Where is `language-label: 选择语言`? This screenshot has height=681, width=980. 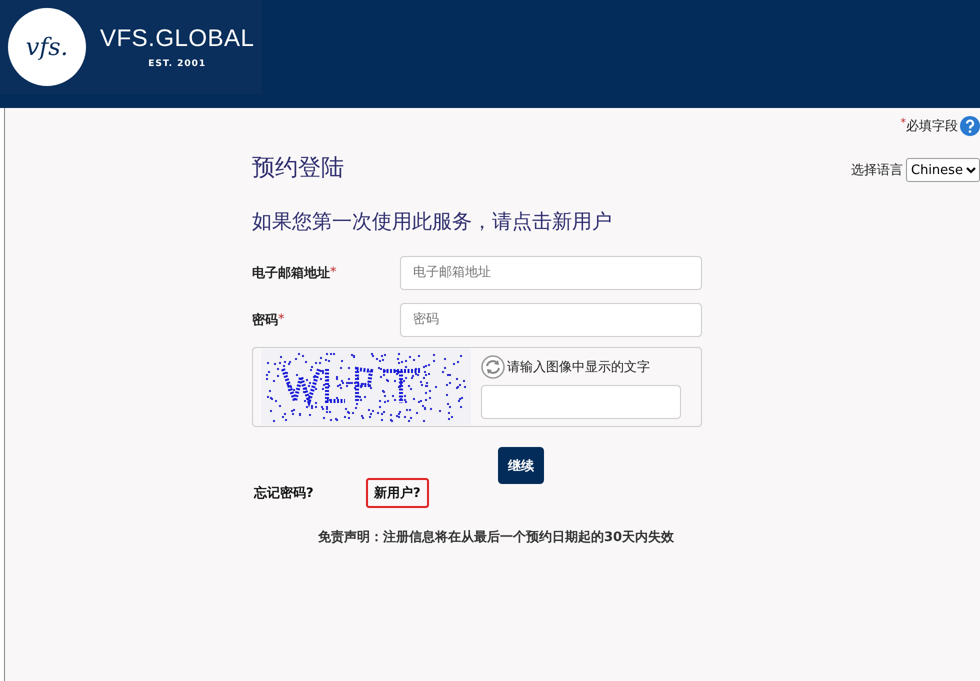 language-label: 选择语言 is located at coordinates (877, 170).